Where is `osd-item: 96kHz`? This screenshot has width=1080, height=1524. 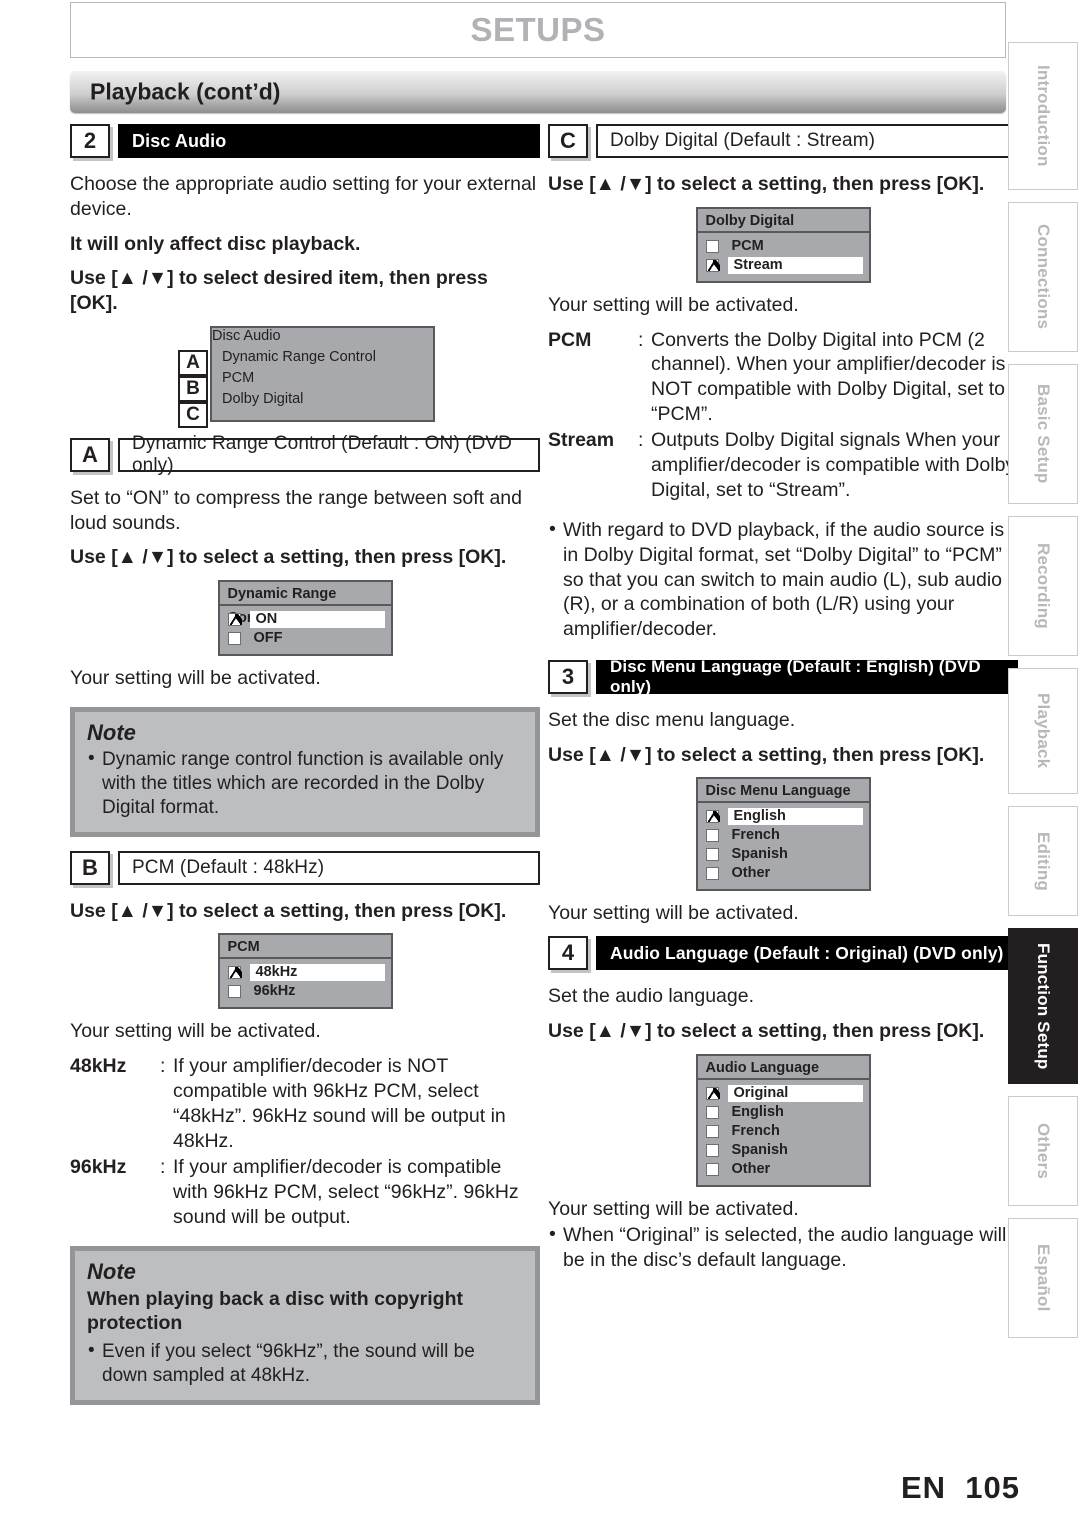
osd-item: 96kHz is located at coordinates (305, 991).